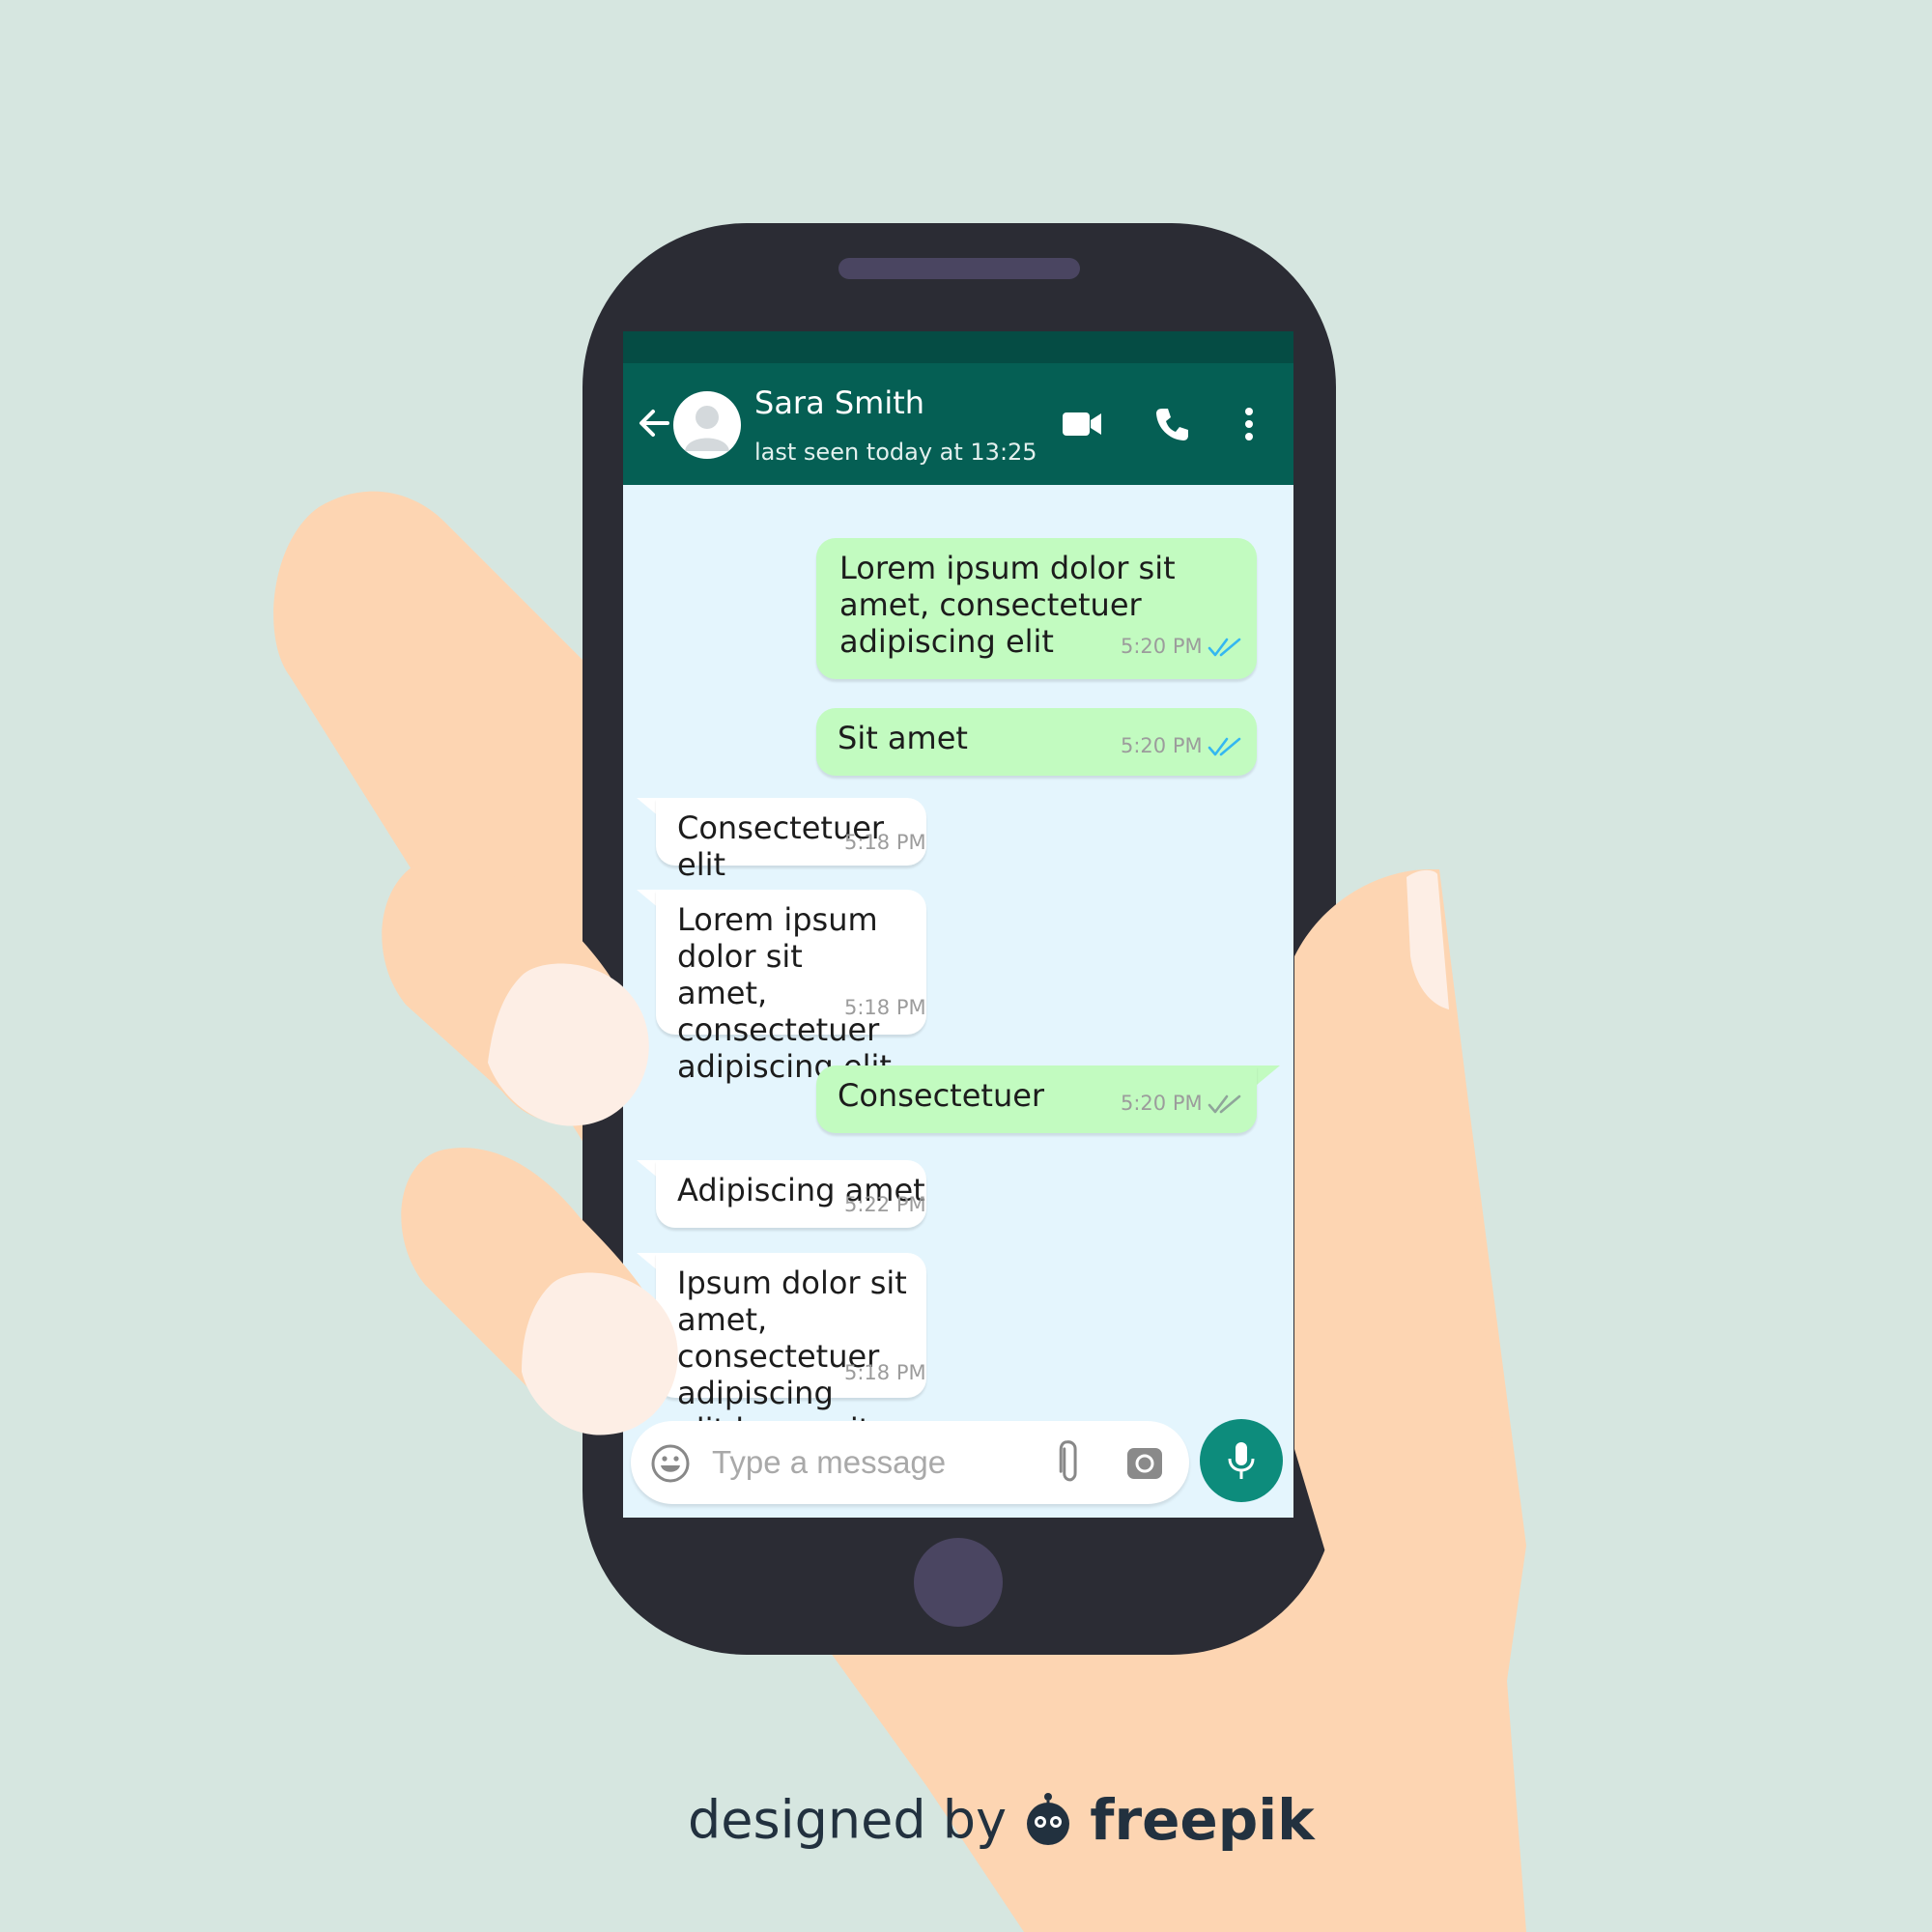  Describe the element at coordinates (848, 1820) in the screenshot. I see `credit-prefix: designed by` at that location.